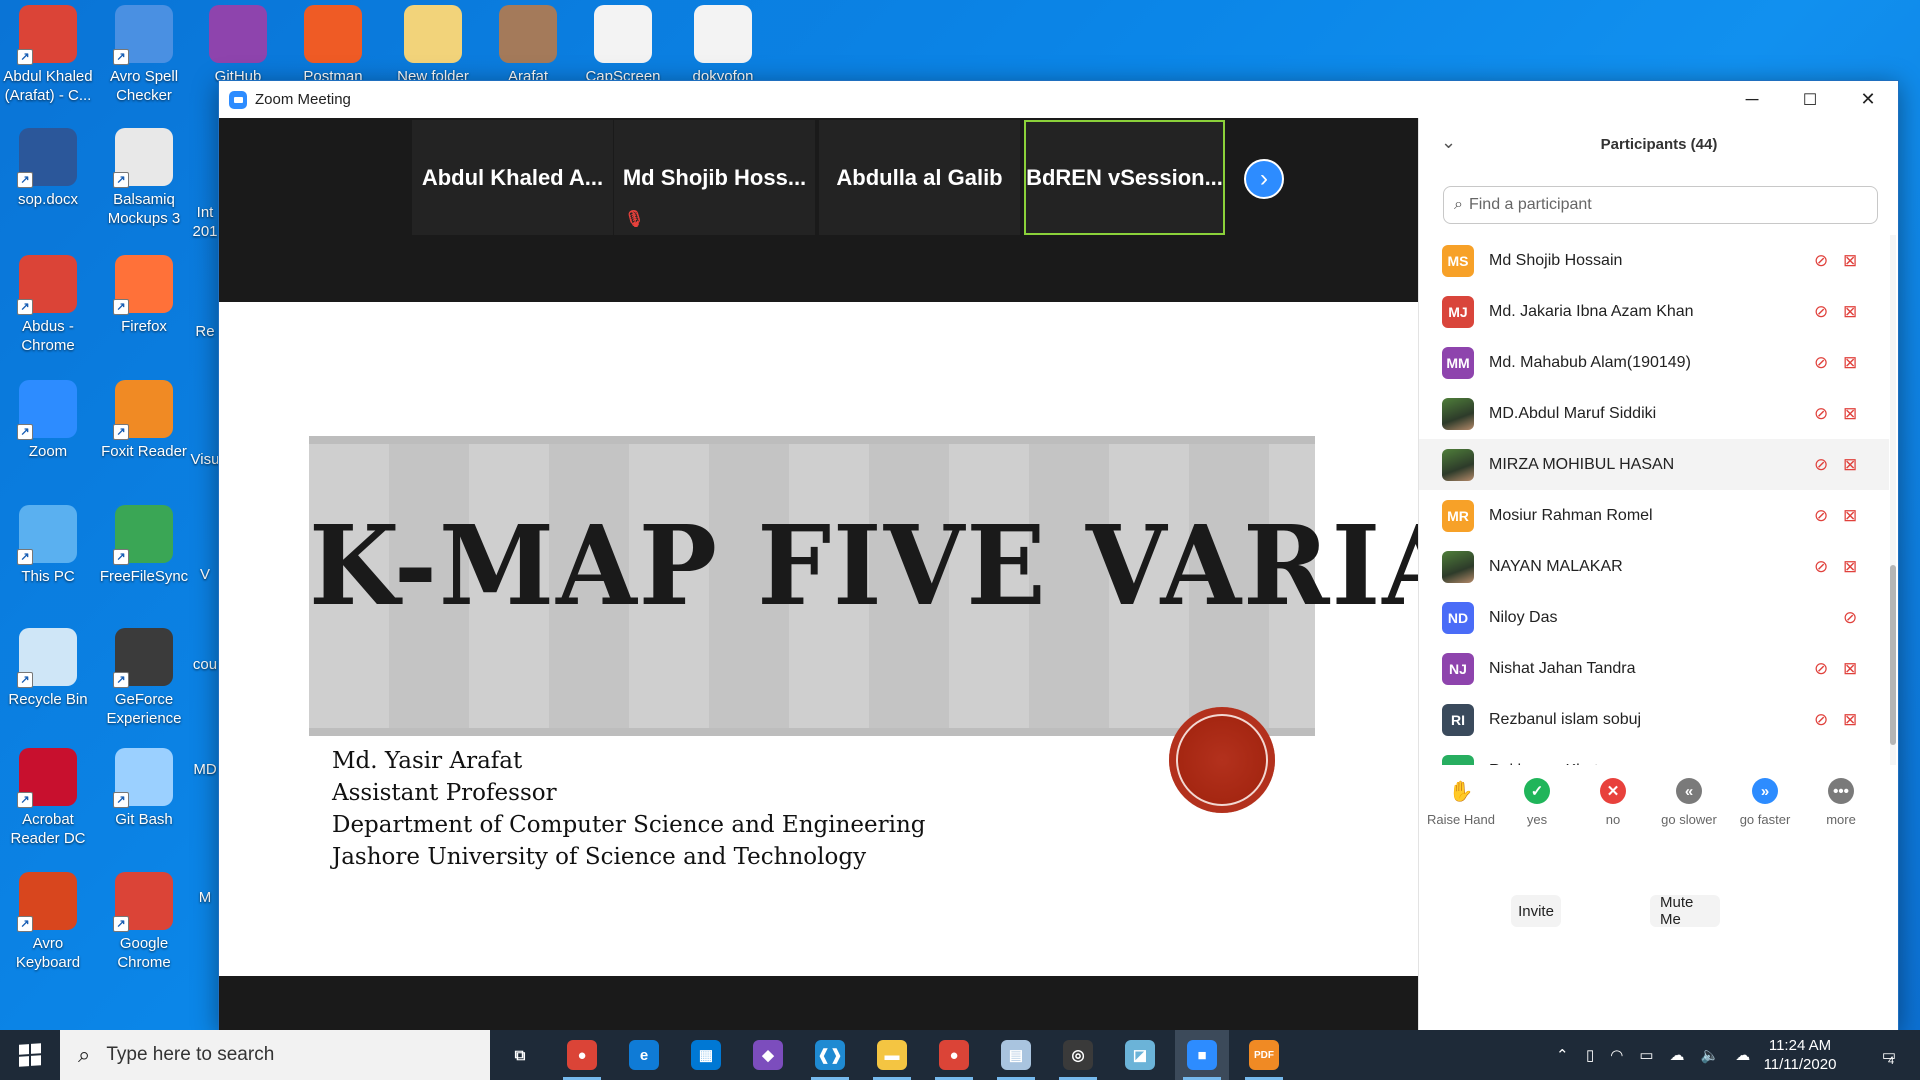 The height and width of the screenshot is (1080, 1920). I want to click on participant-row: RI Rezbanul islam sobuj ⊘ ⊠, so click(1654, 719).